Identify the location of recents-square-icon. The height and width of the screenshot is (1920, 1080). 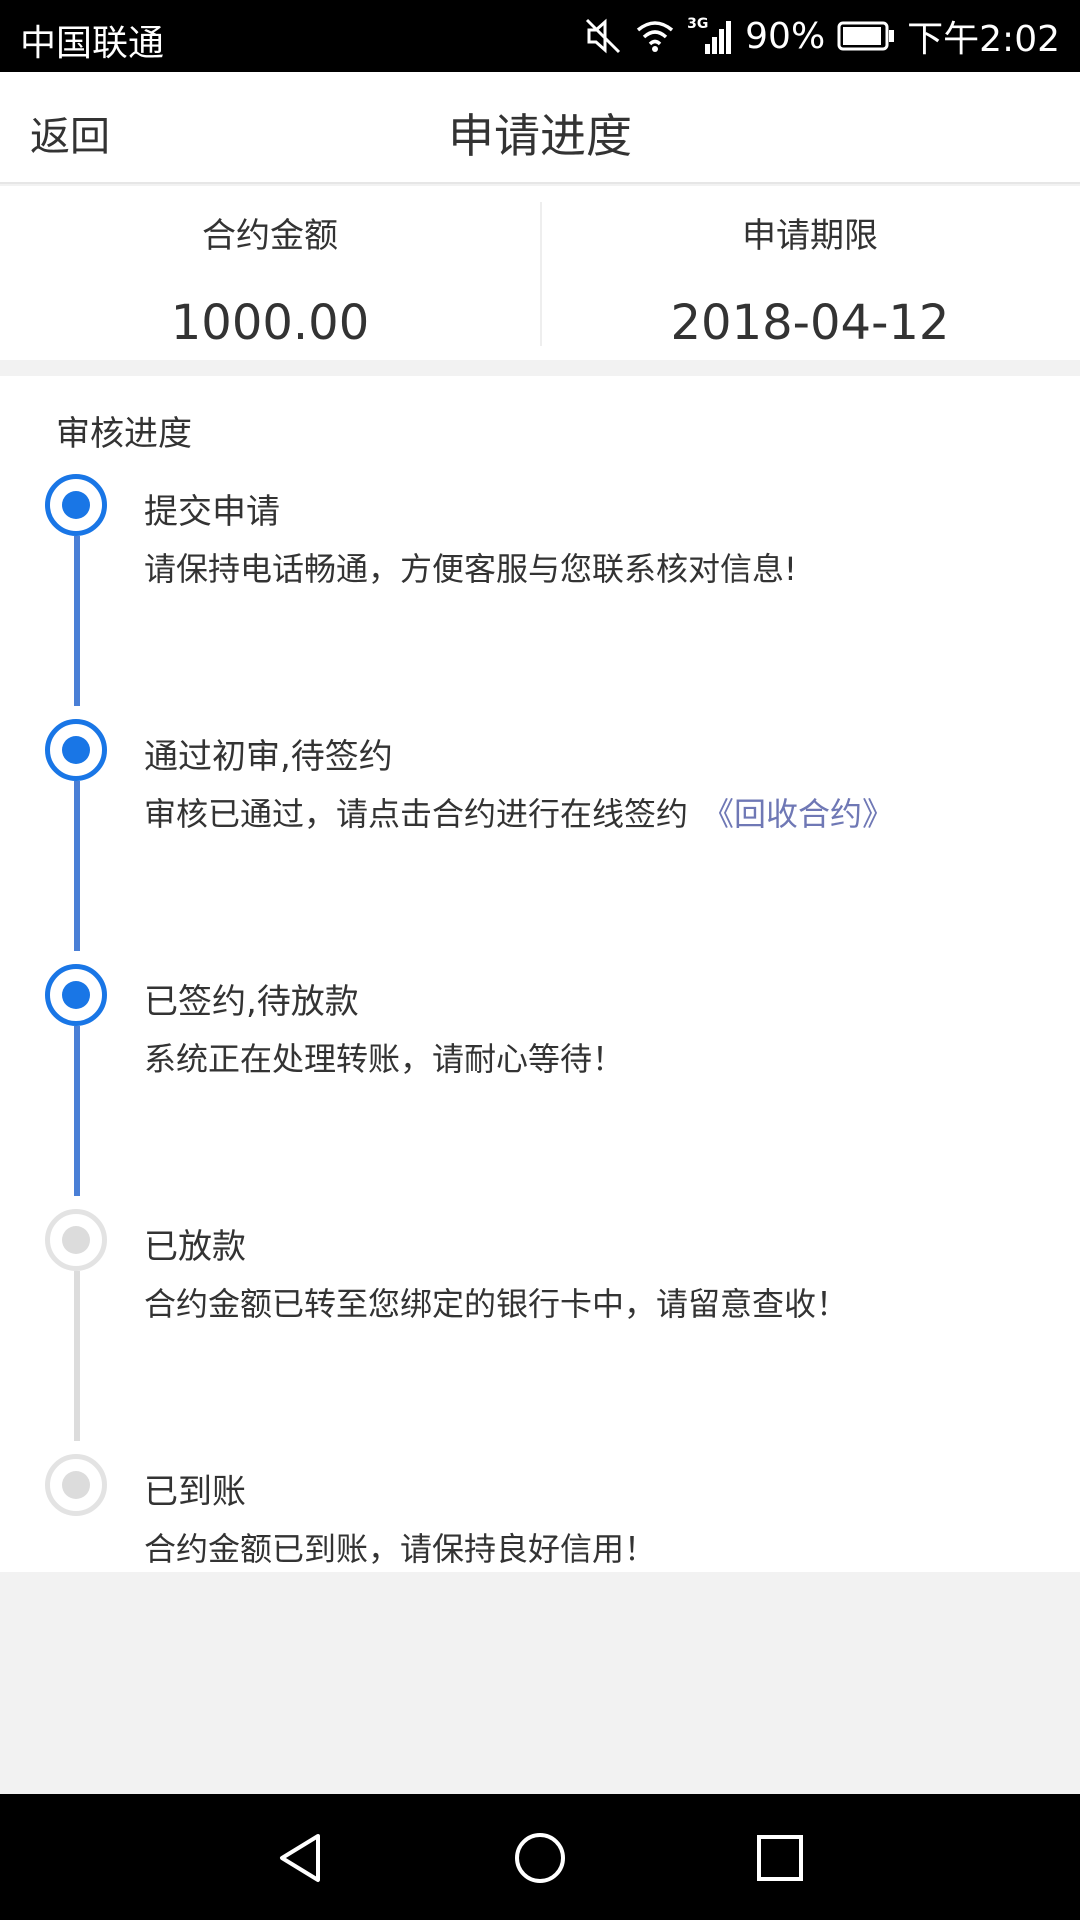
(780, 1858).